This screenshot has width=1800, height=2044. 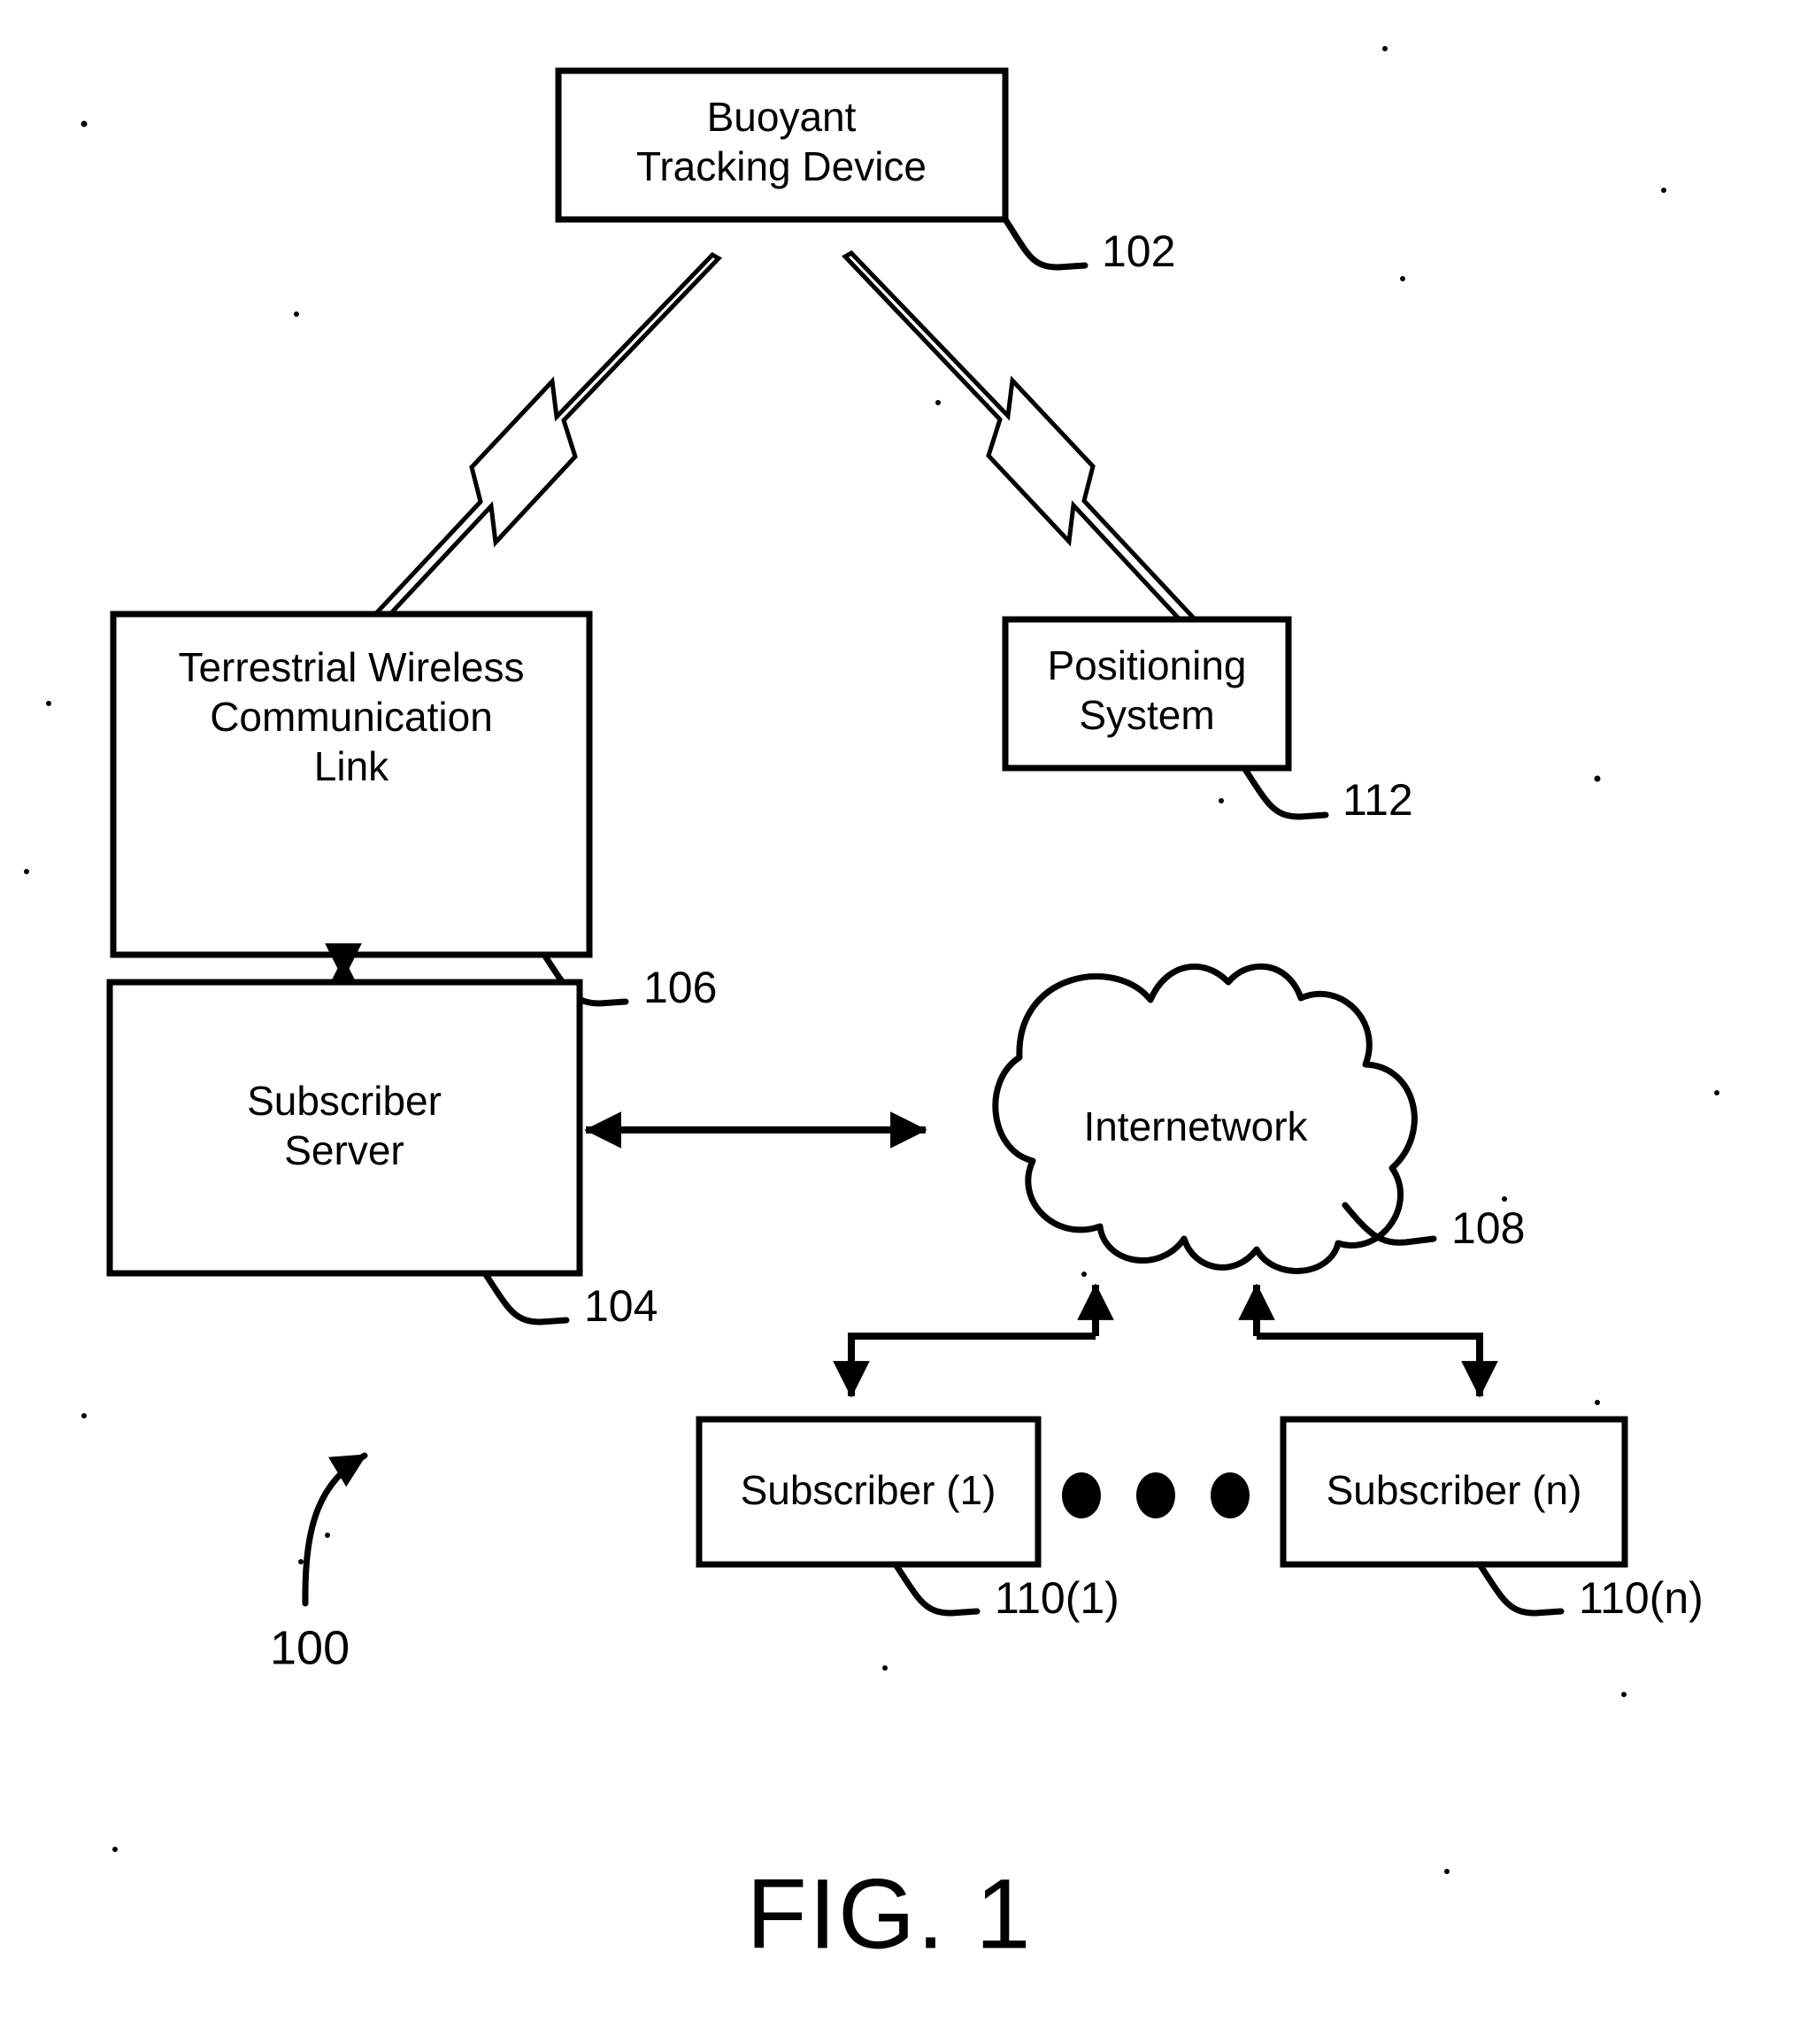 I want to click on subscriber-ellipsis, so click(x=1156, y=1495).